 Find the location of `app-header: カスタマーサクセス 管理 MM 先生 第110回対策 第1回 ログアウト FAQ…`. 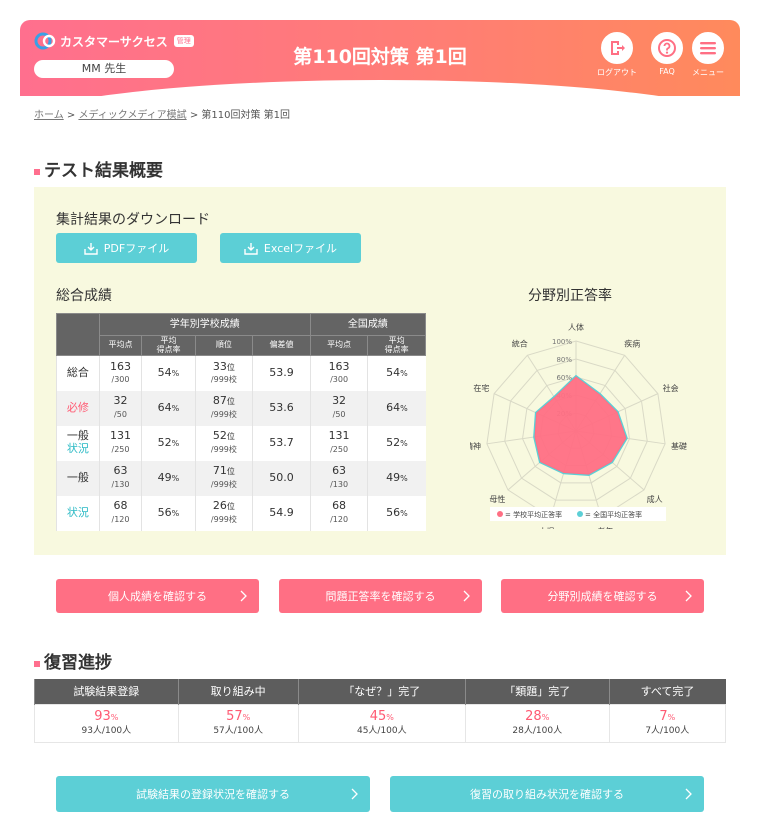

app-header: カスタマーサクセス 管理 MM 先生 第110回対策 第1回 ログアウト FAQ… is located at coordinates (380, 58).